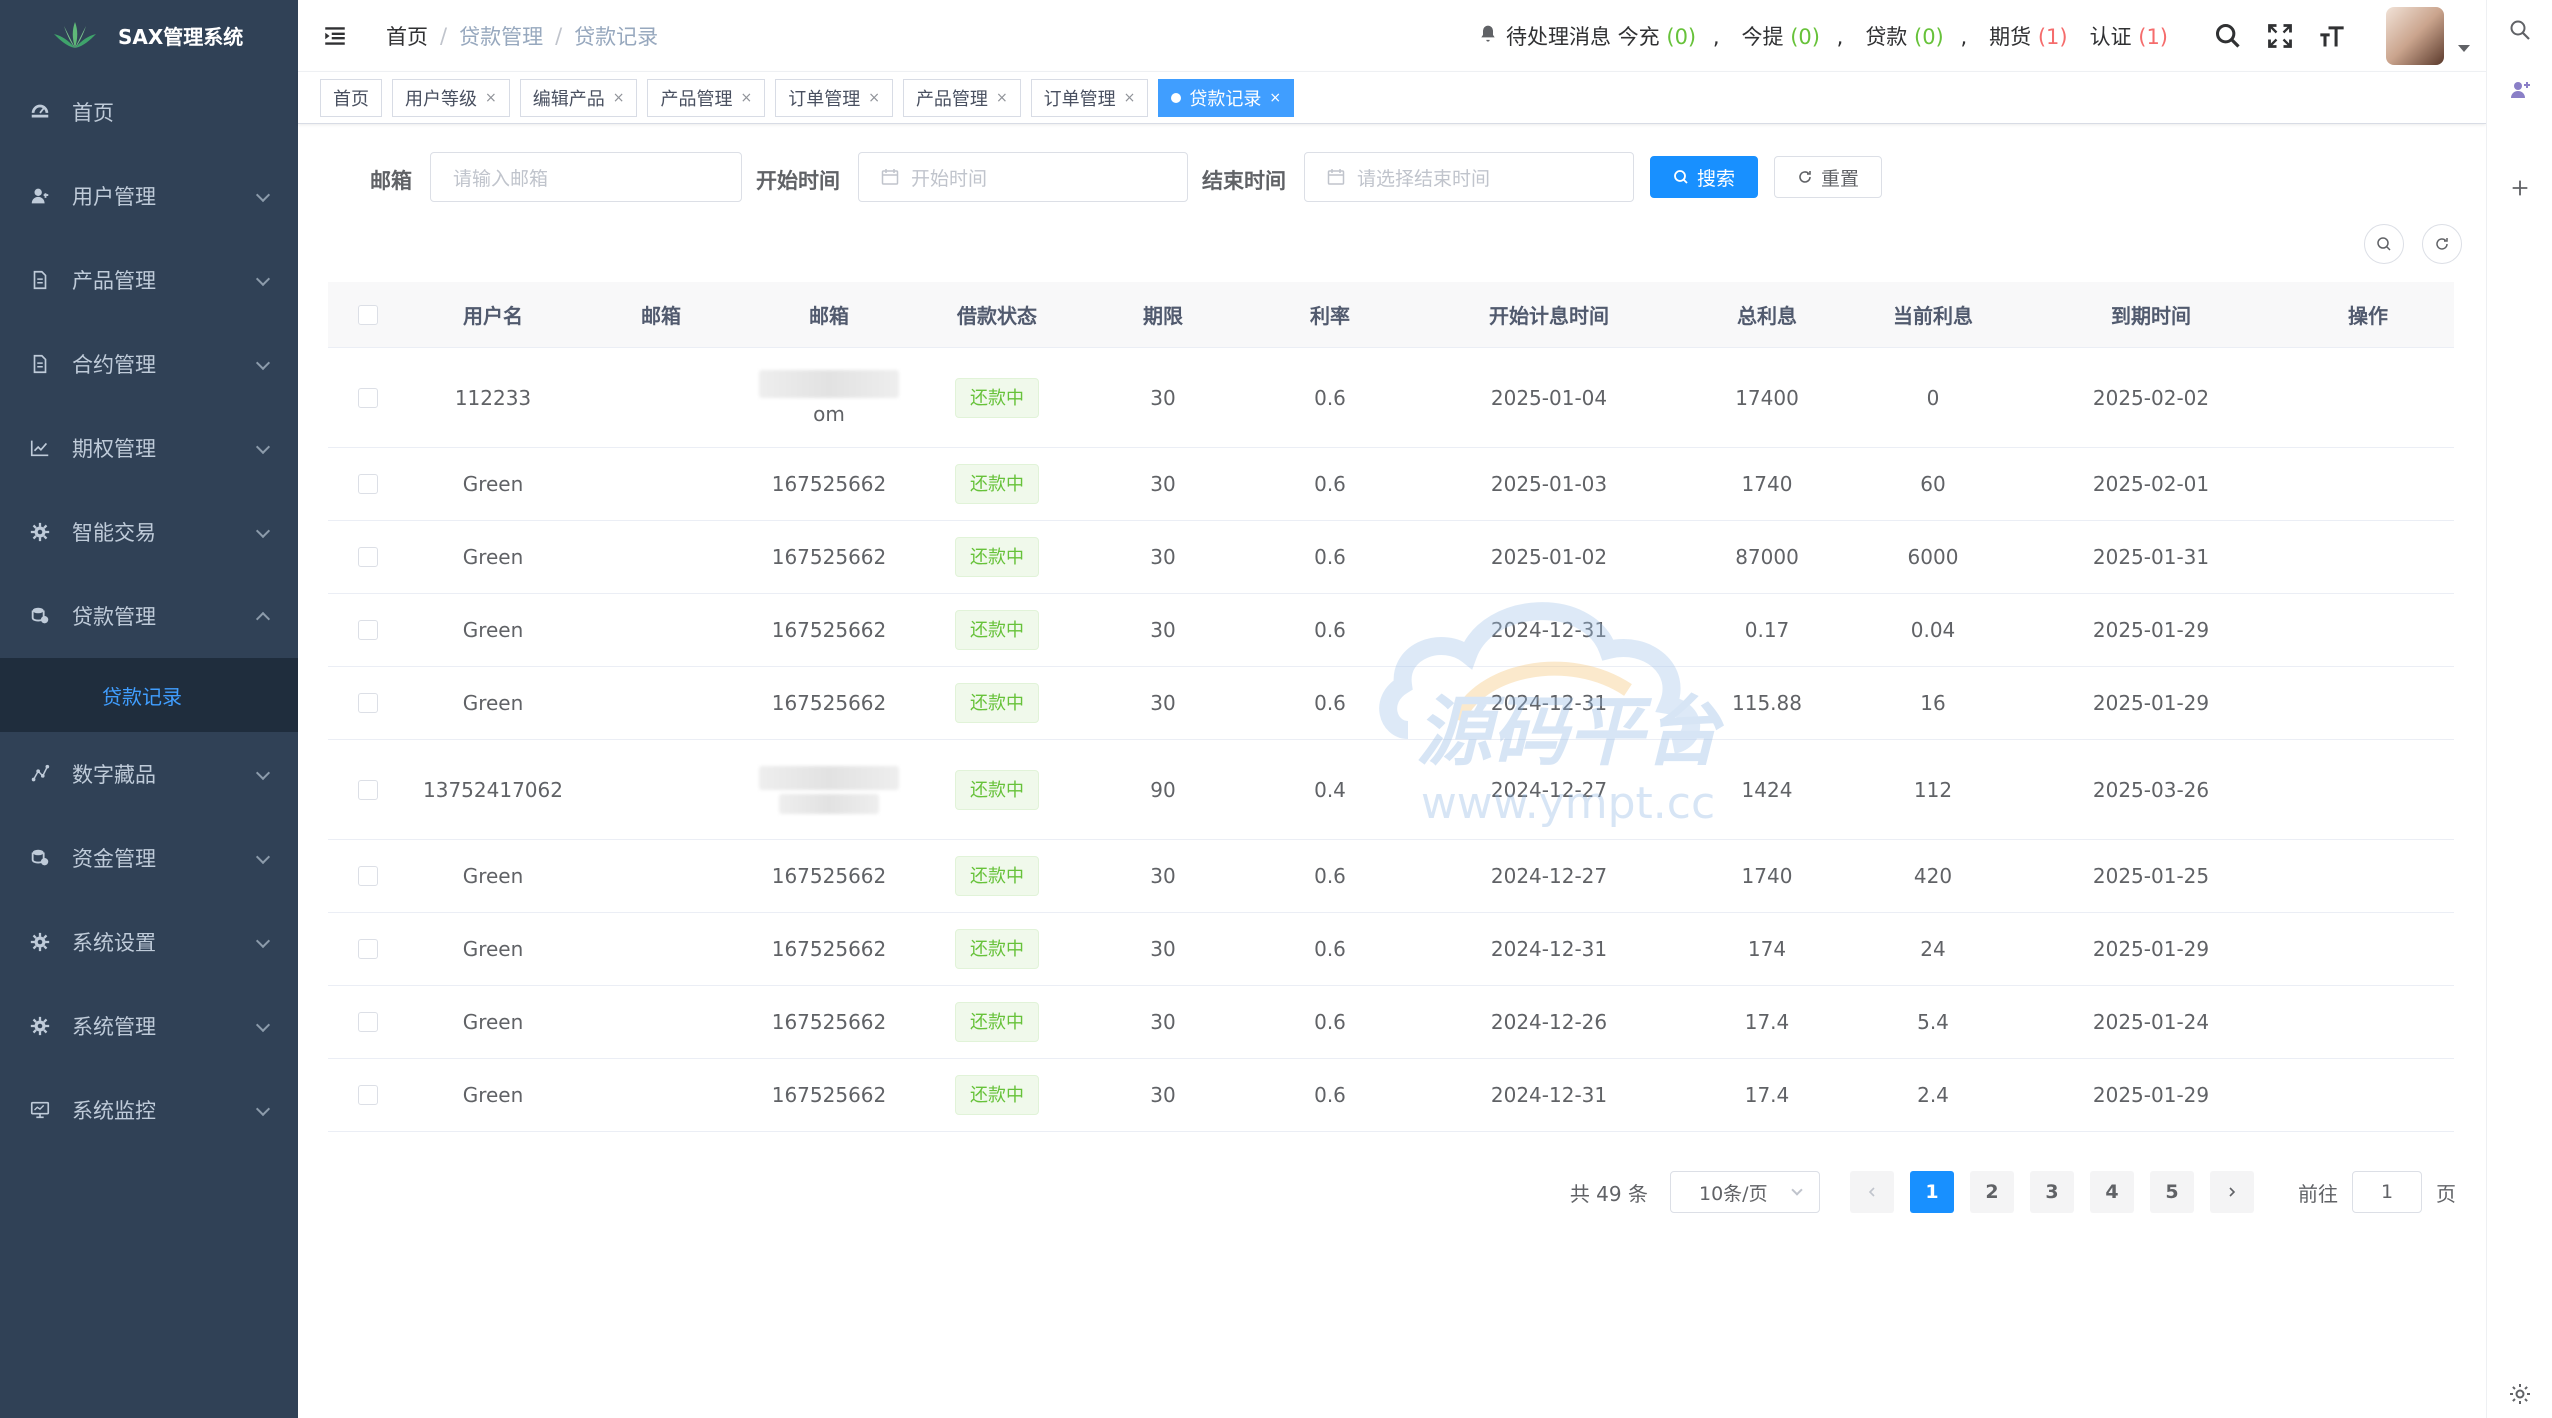  I want to click on current-interest-cell: 0, so click(1933, 397).